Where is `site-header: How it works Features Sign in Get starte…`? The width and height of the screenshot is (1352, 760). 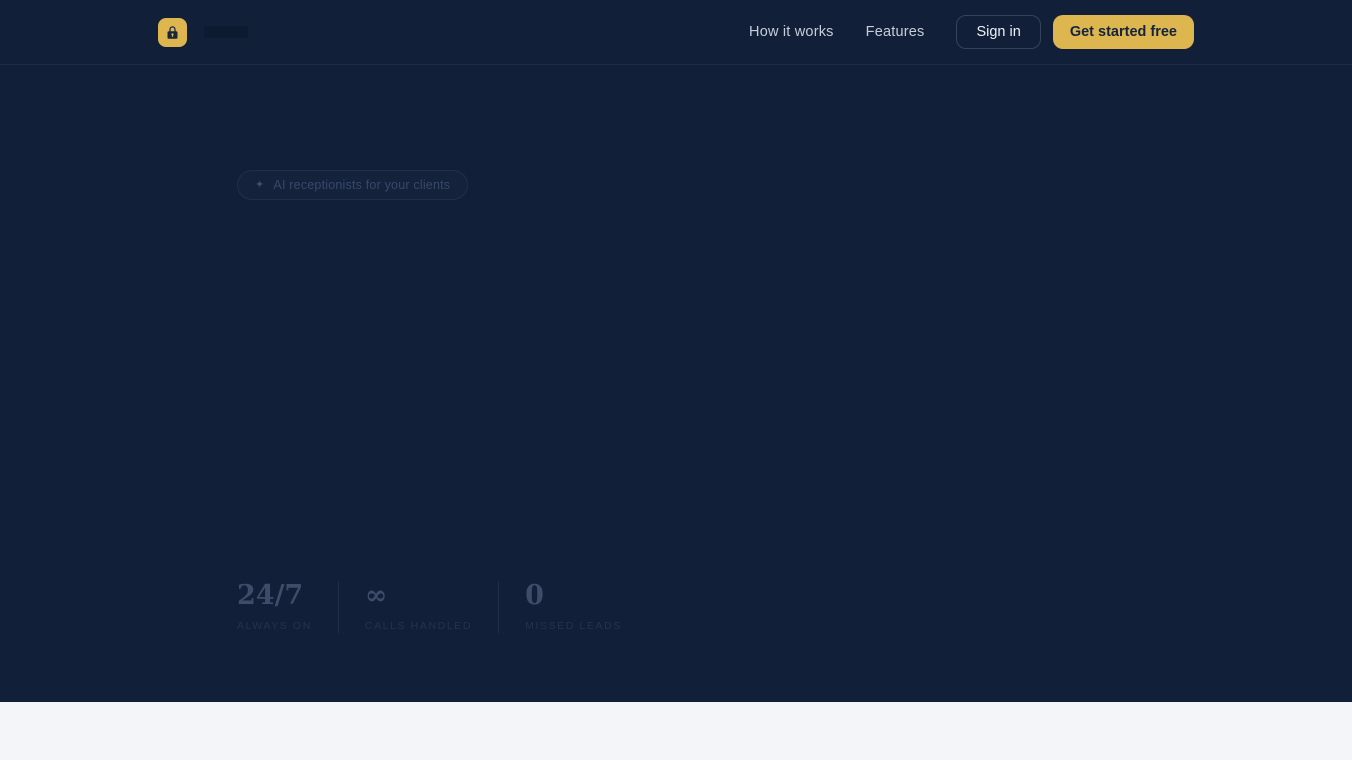 site-header: How it works Features Sign in Get starte… is located at coordinates (676, 32).